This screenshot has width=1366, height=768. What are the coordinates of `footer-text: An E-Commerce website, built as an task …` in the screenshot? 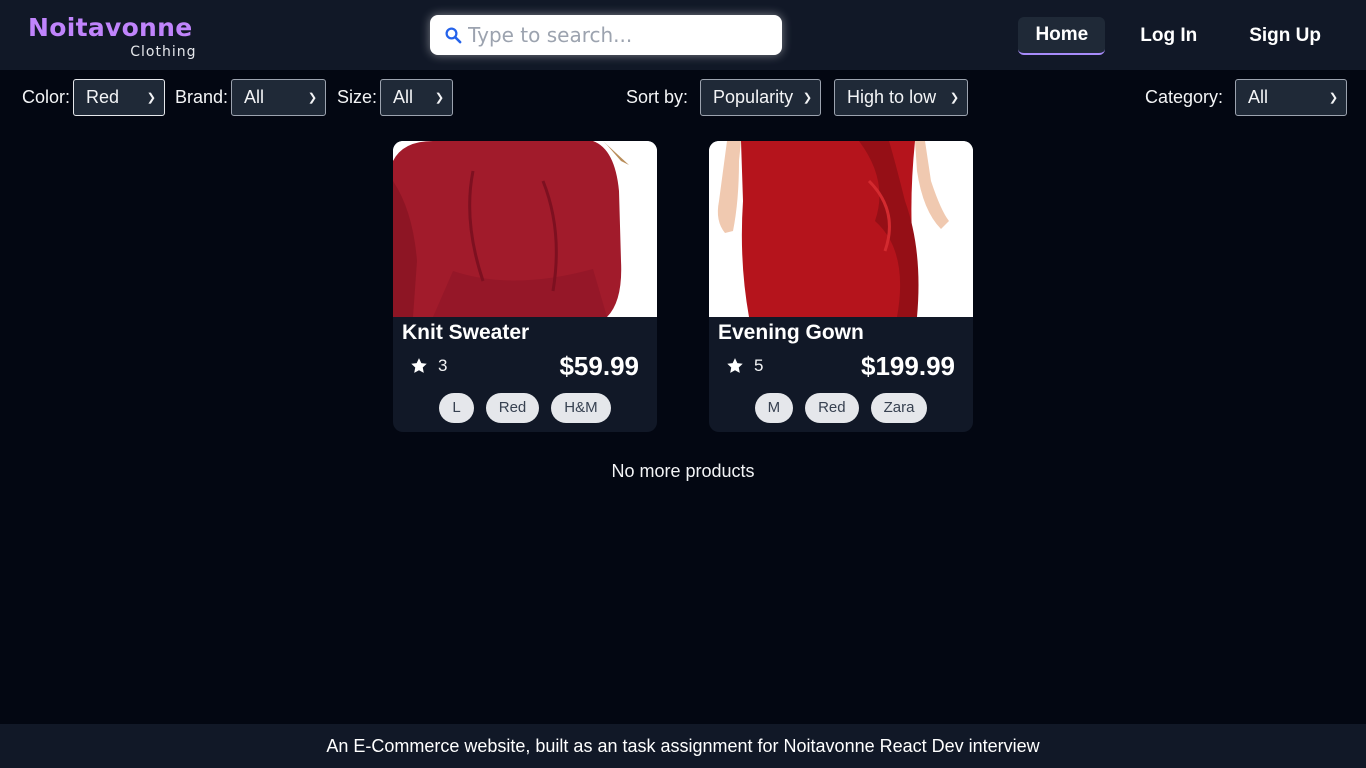 It's located at (683, 746).